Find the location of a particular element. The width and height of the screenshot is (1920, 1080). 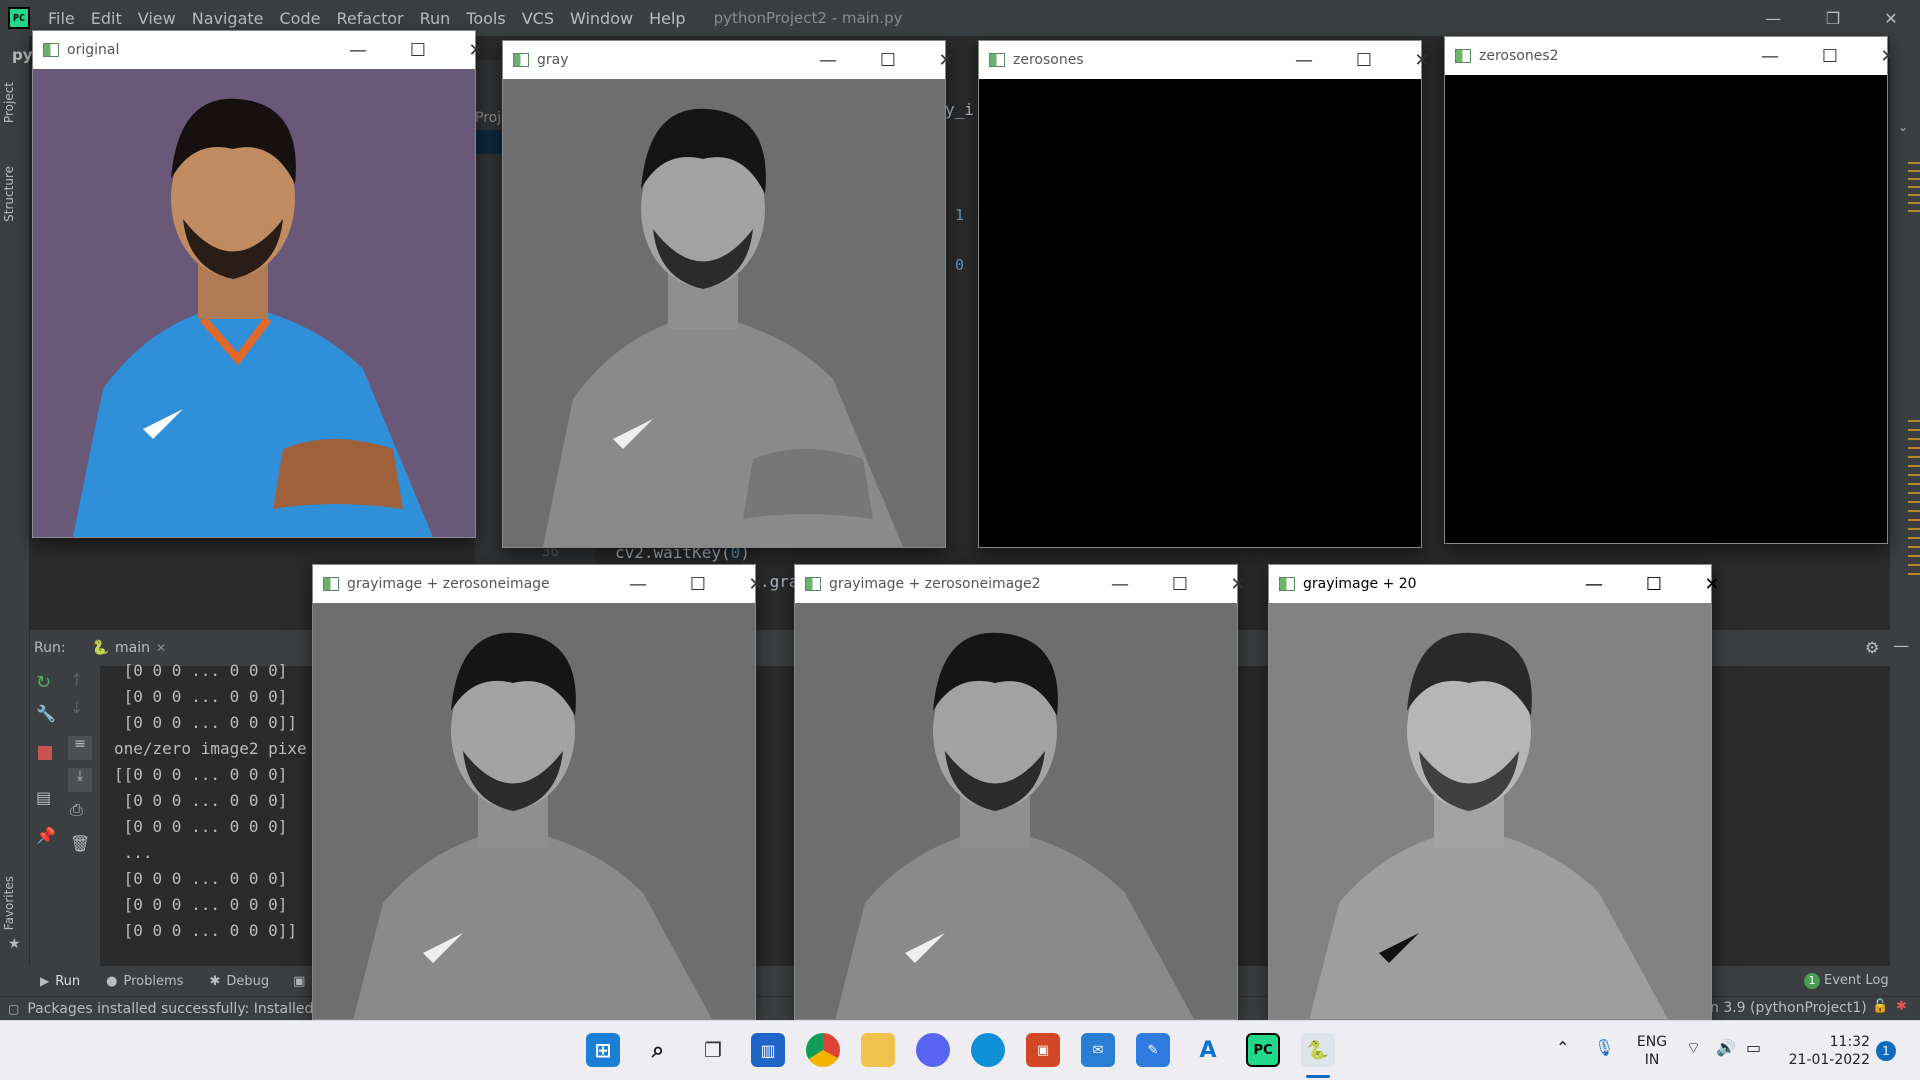

search-icon: ⌕ is located at coordinates (658, 1050).